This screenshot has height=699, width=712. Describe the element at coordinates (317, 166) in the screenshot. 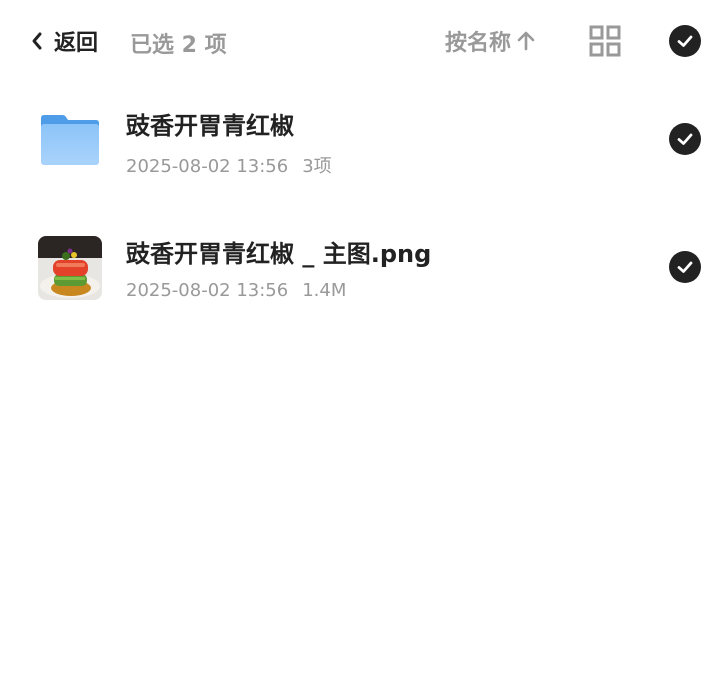

I see `file-info: 3项` at that location.